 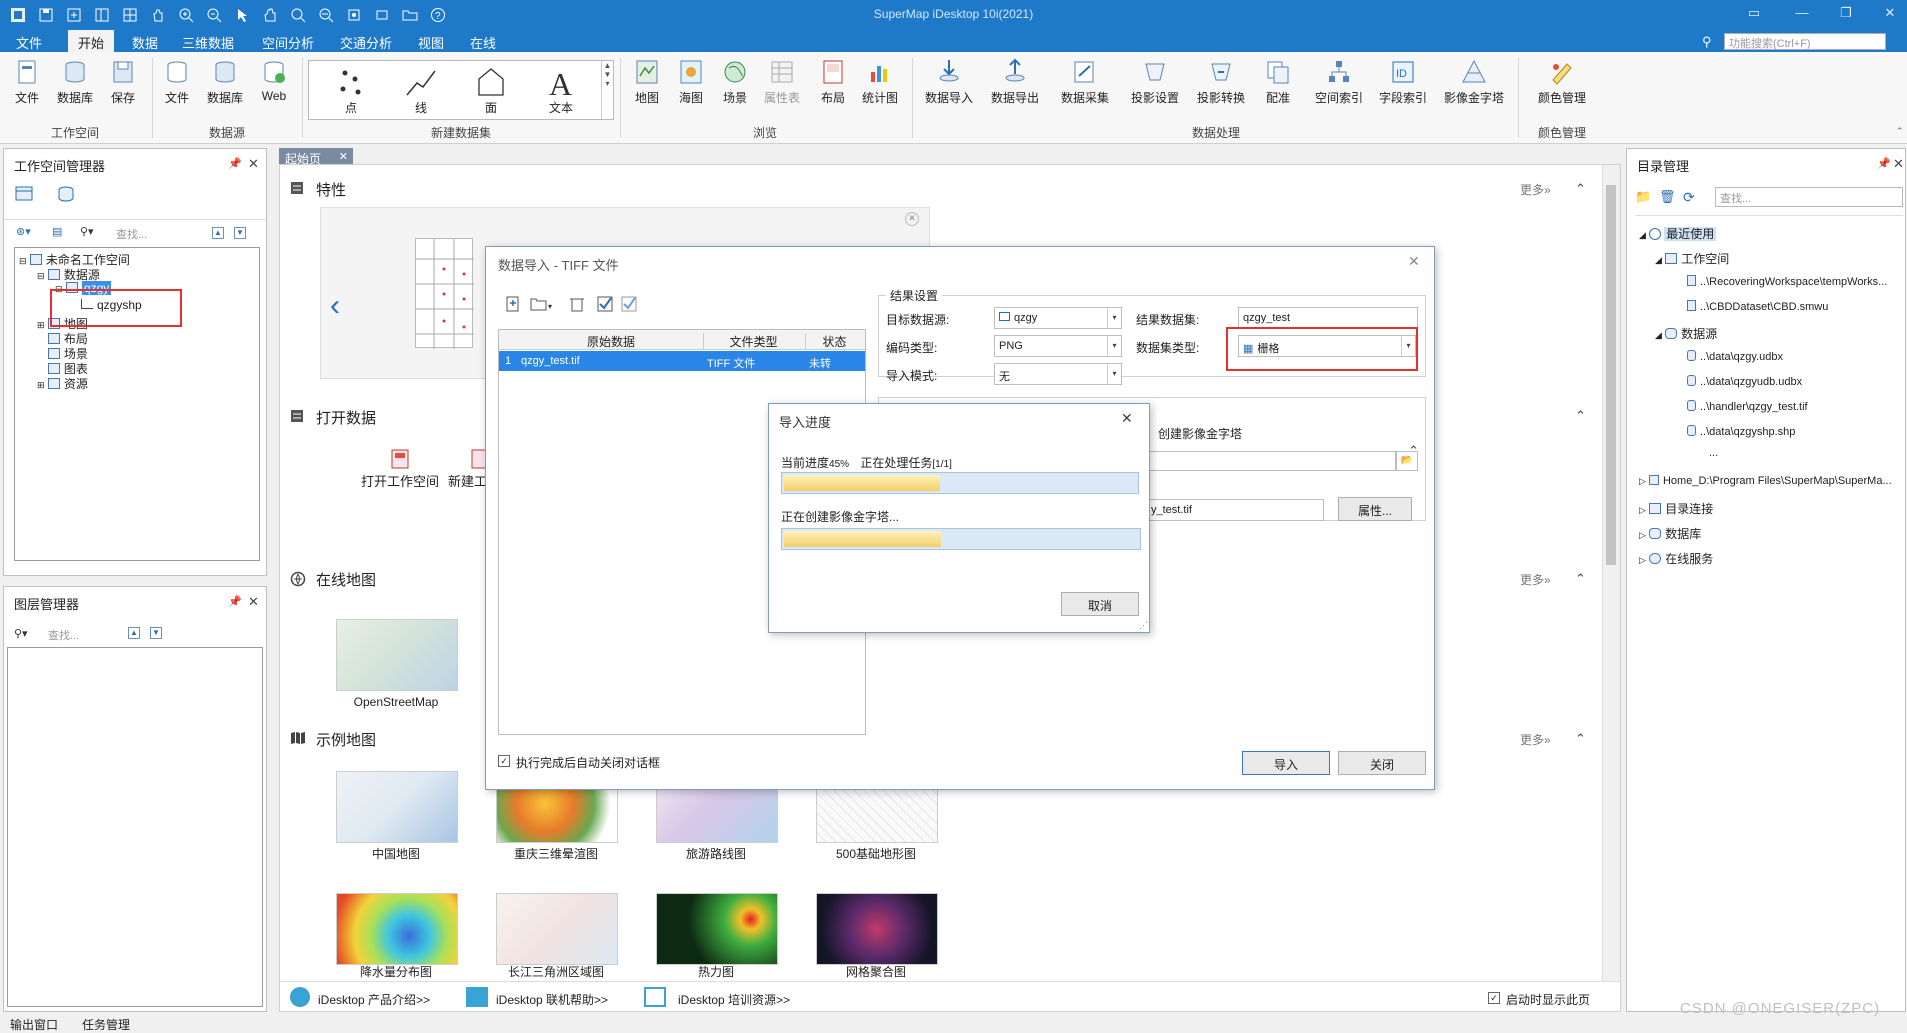 I want to click on workspace-icon, so click(x=24, y=194).